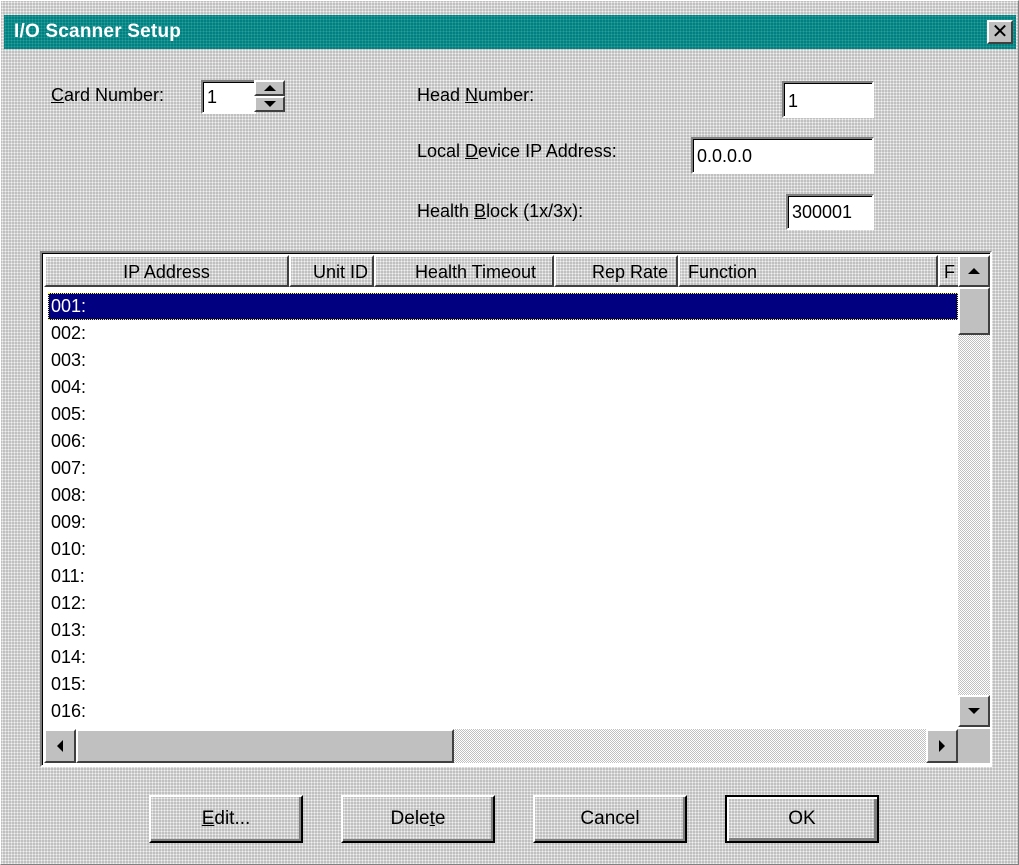 This screenshot has width=1019, height=865. Describe the element at coordinates (974, 746) in the screenshot. I see `scrollbar-corner` at that location.